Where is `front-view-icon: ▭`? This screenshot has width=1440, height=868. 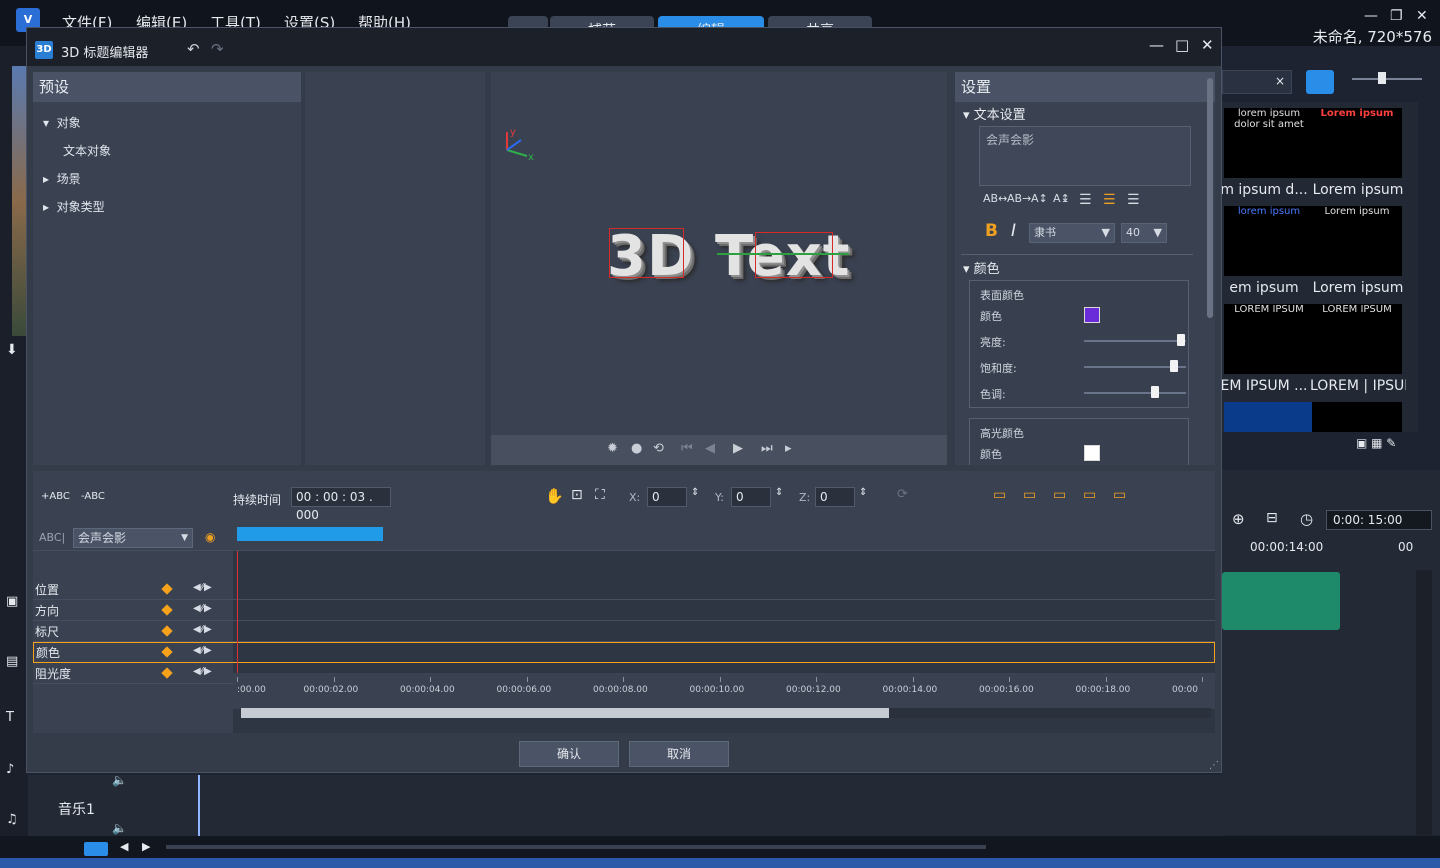
front-view-icon: ▭ is located at coordinates (1029, 495).